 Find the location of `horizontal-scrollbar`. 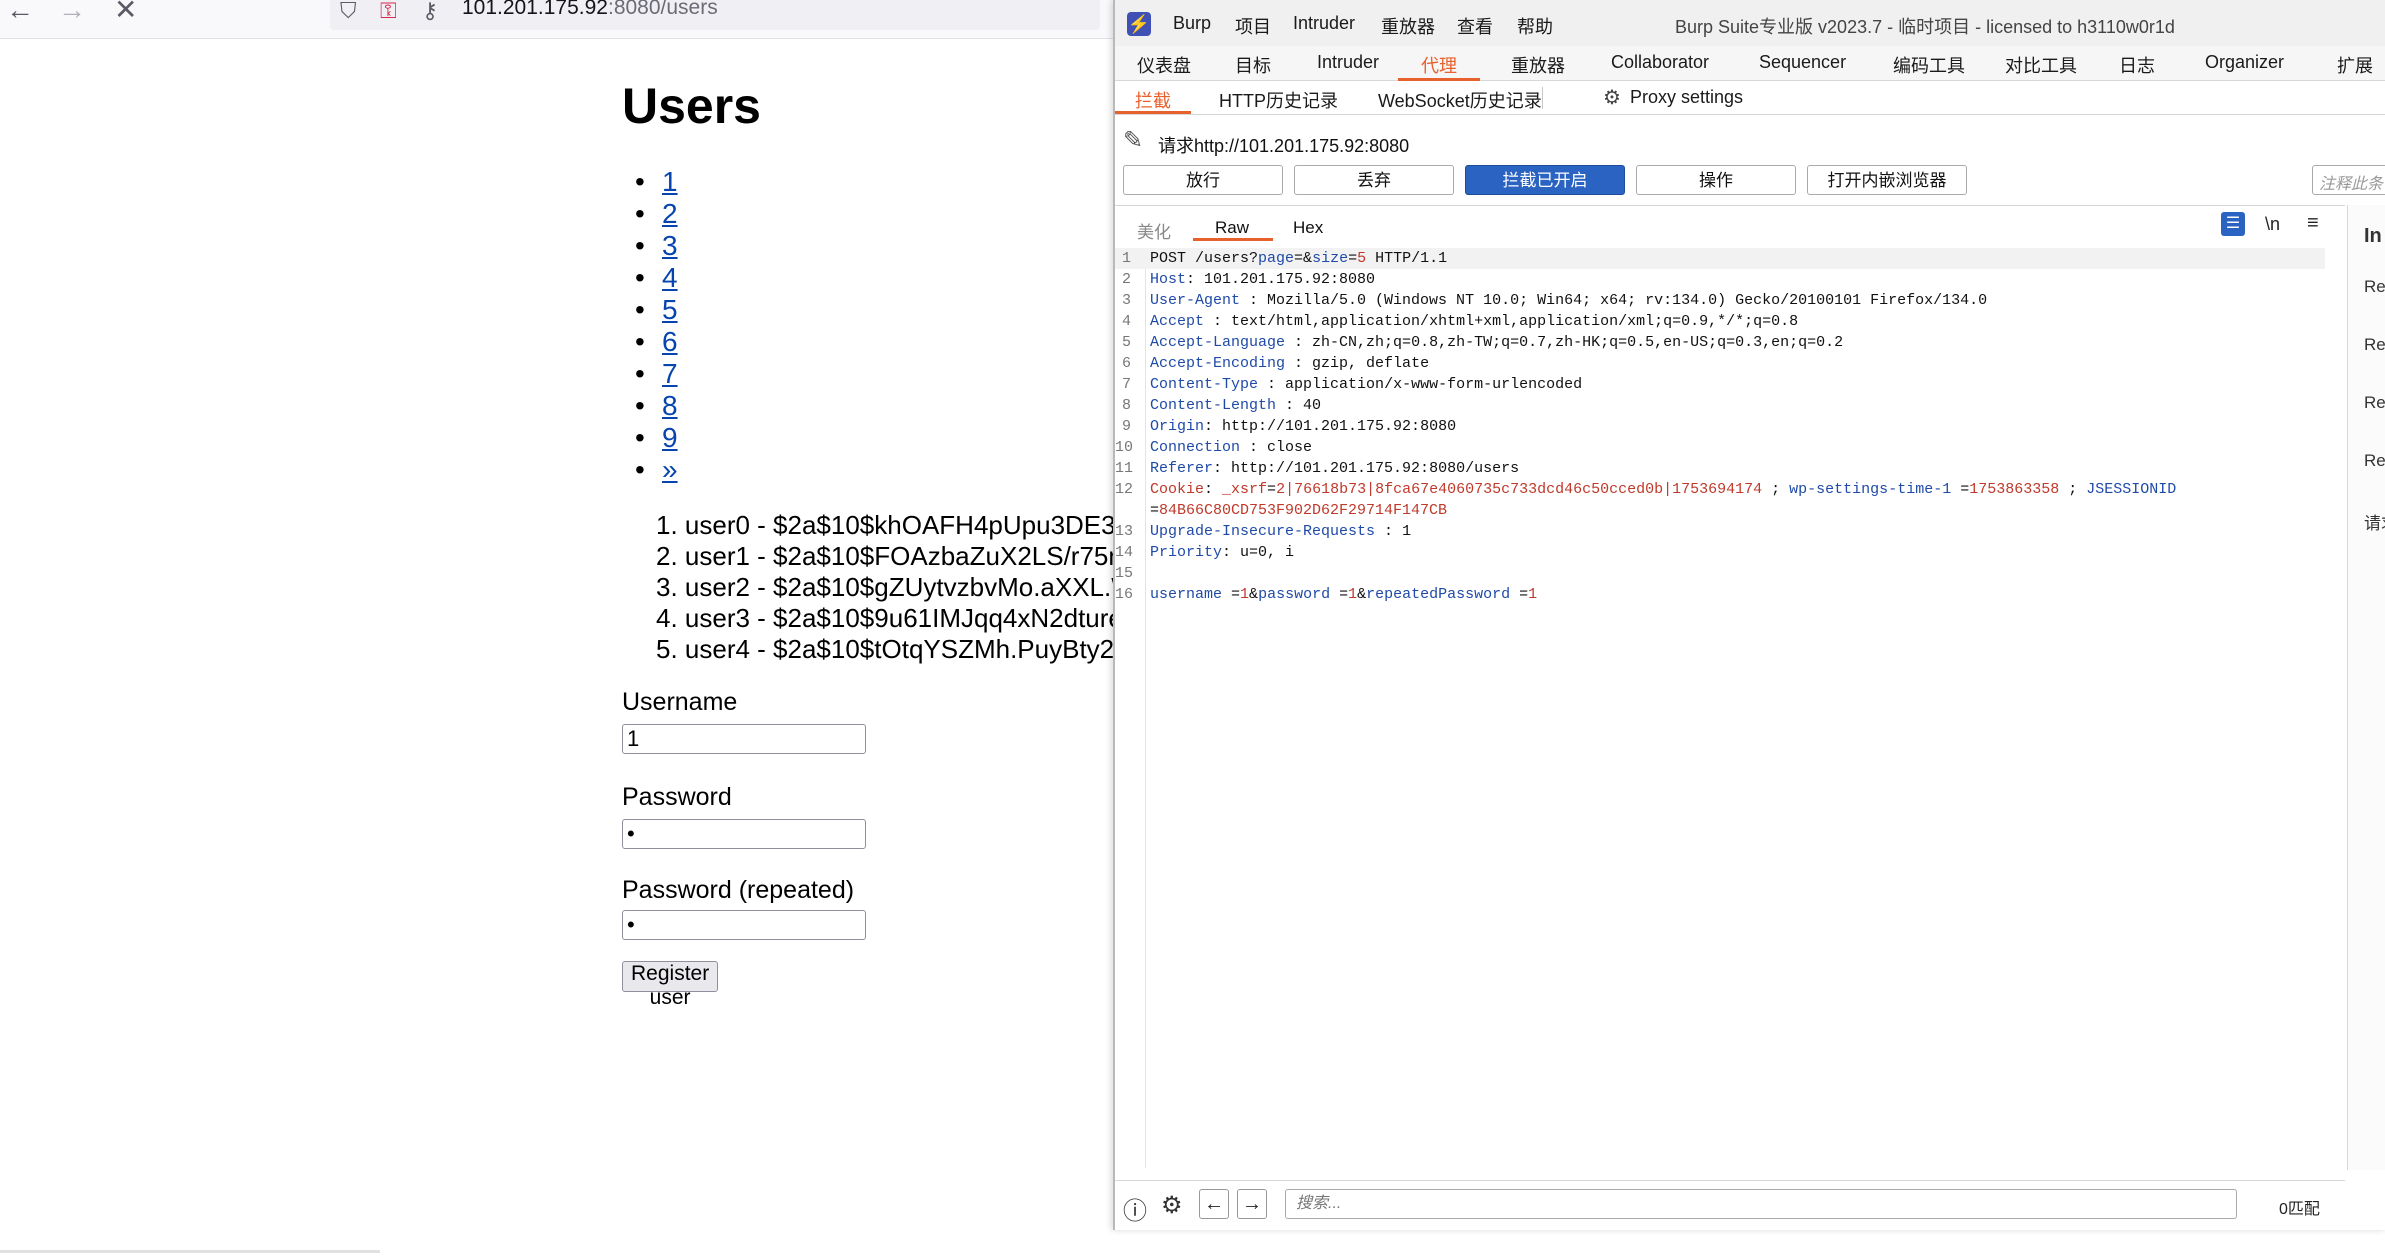

horizontal-scrollbar is located at coordinates (190, 1251).